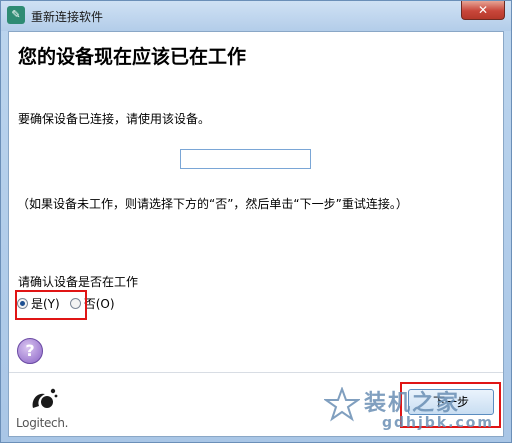 This screenshot has height=443, width=512. What do you see at coordinates (78, 282) in the screenshot?
I see `confirm-question: 请确认设备是否在工作` at bounding box center [78, 282].